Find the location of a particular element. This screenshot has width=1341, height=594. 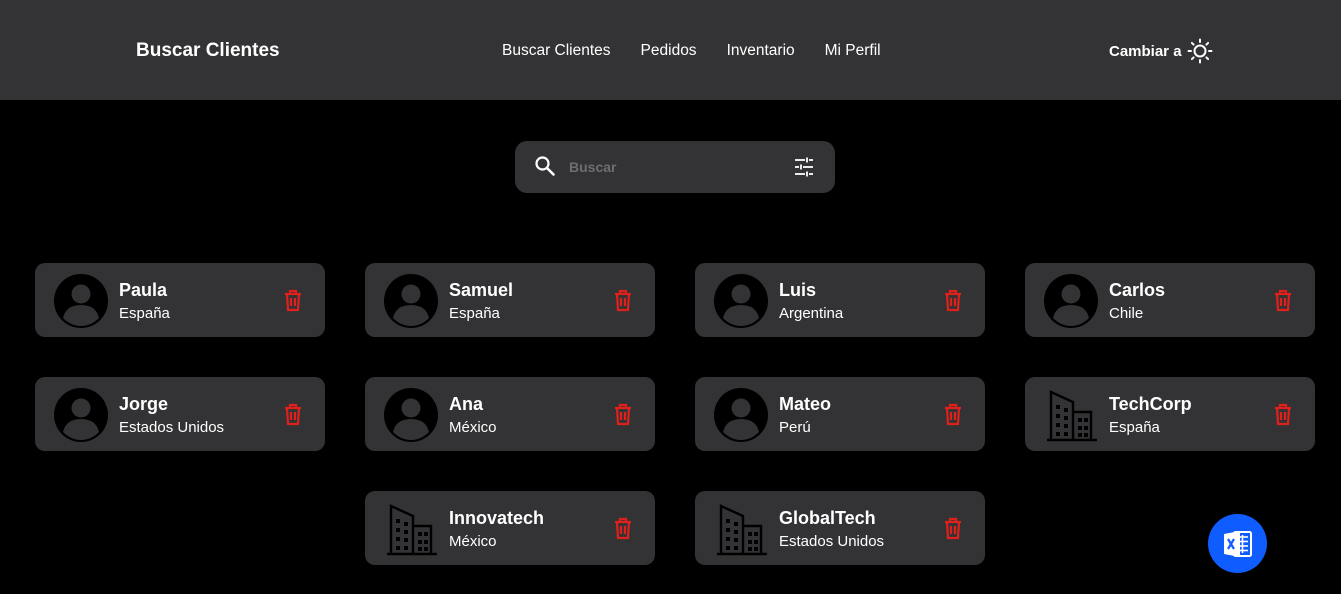

client-name: Ana is located at coordinates (466, 404).